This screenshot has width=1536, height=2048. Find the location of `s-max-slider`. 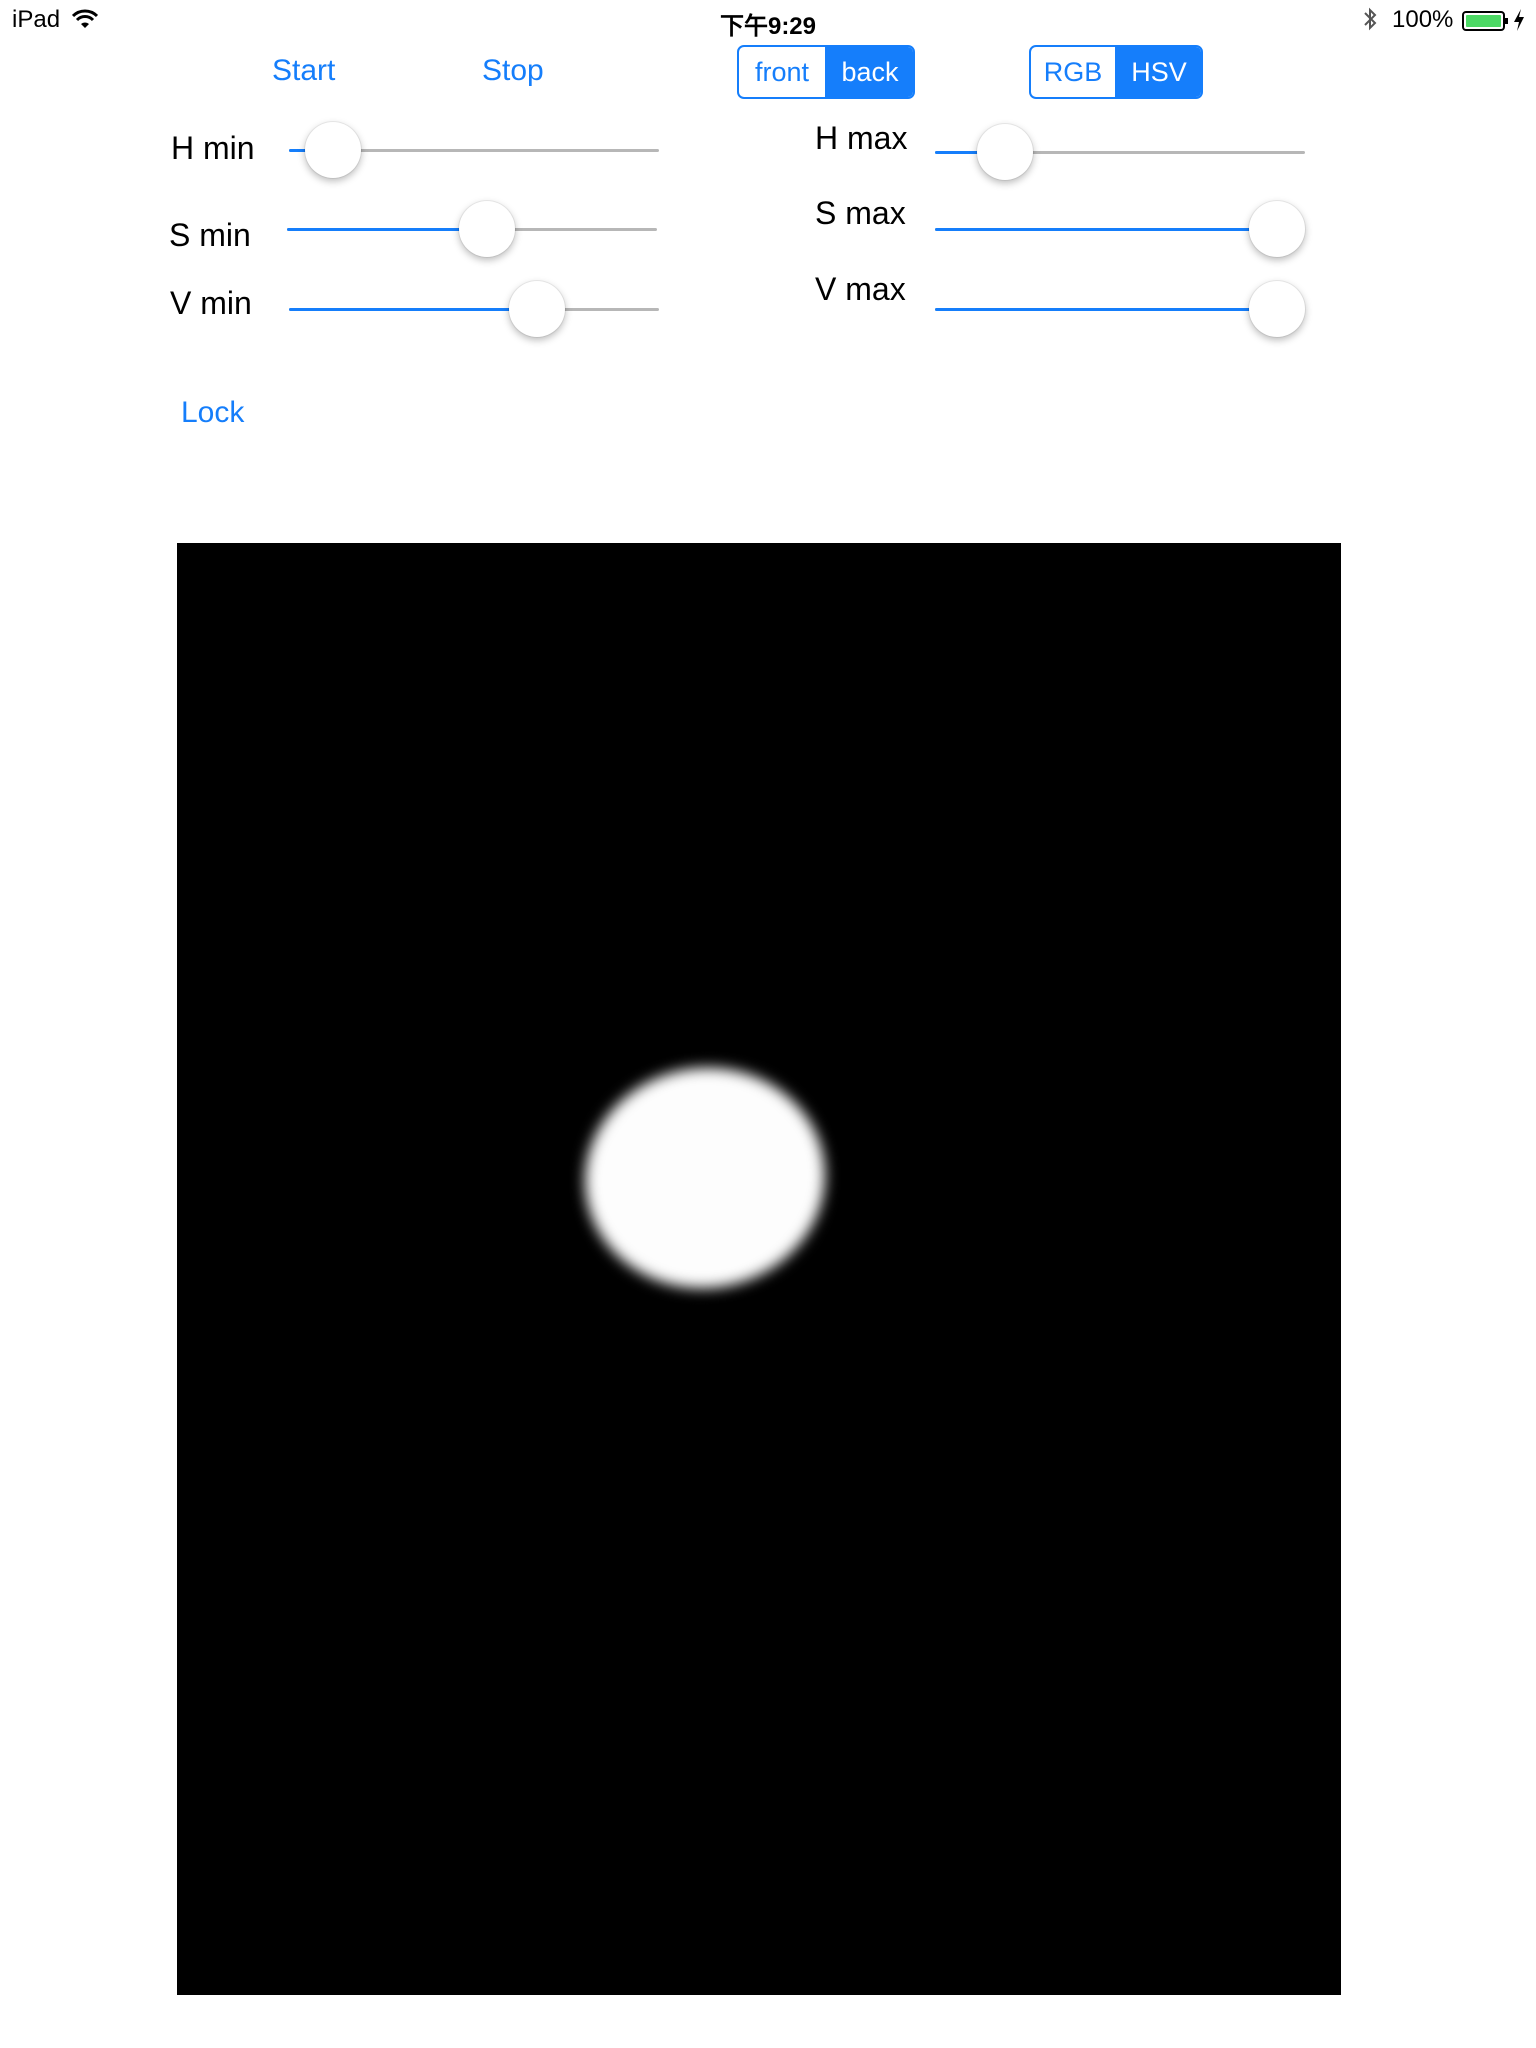

s-max-slider is located at coordinates (1120, 229).